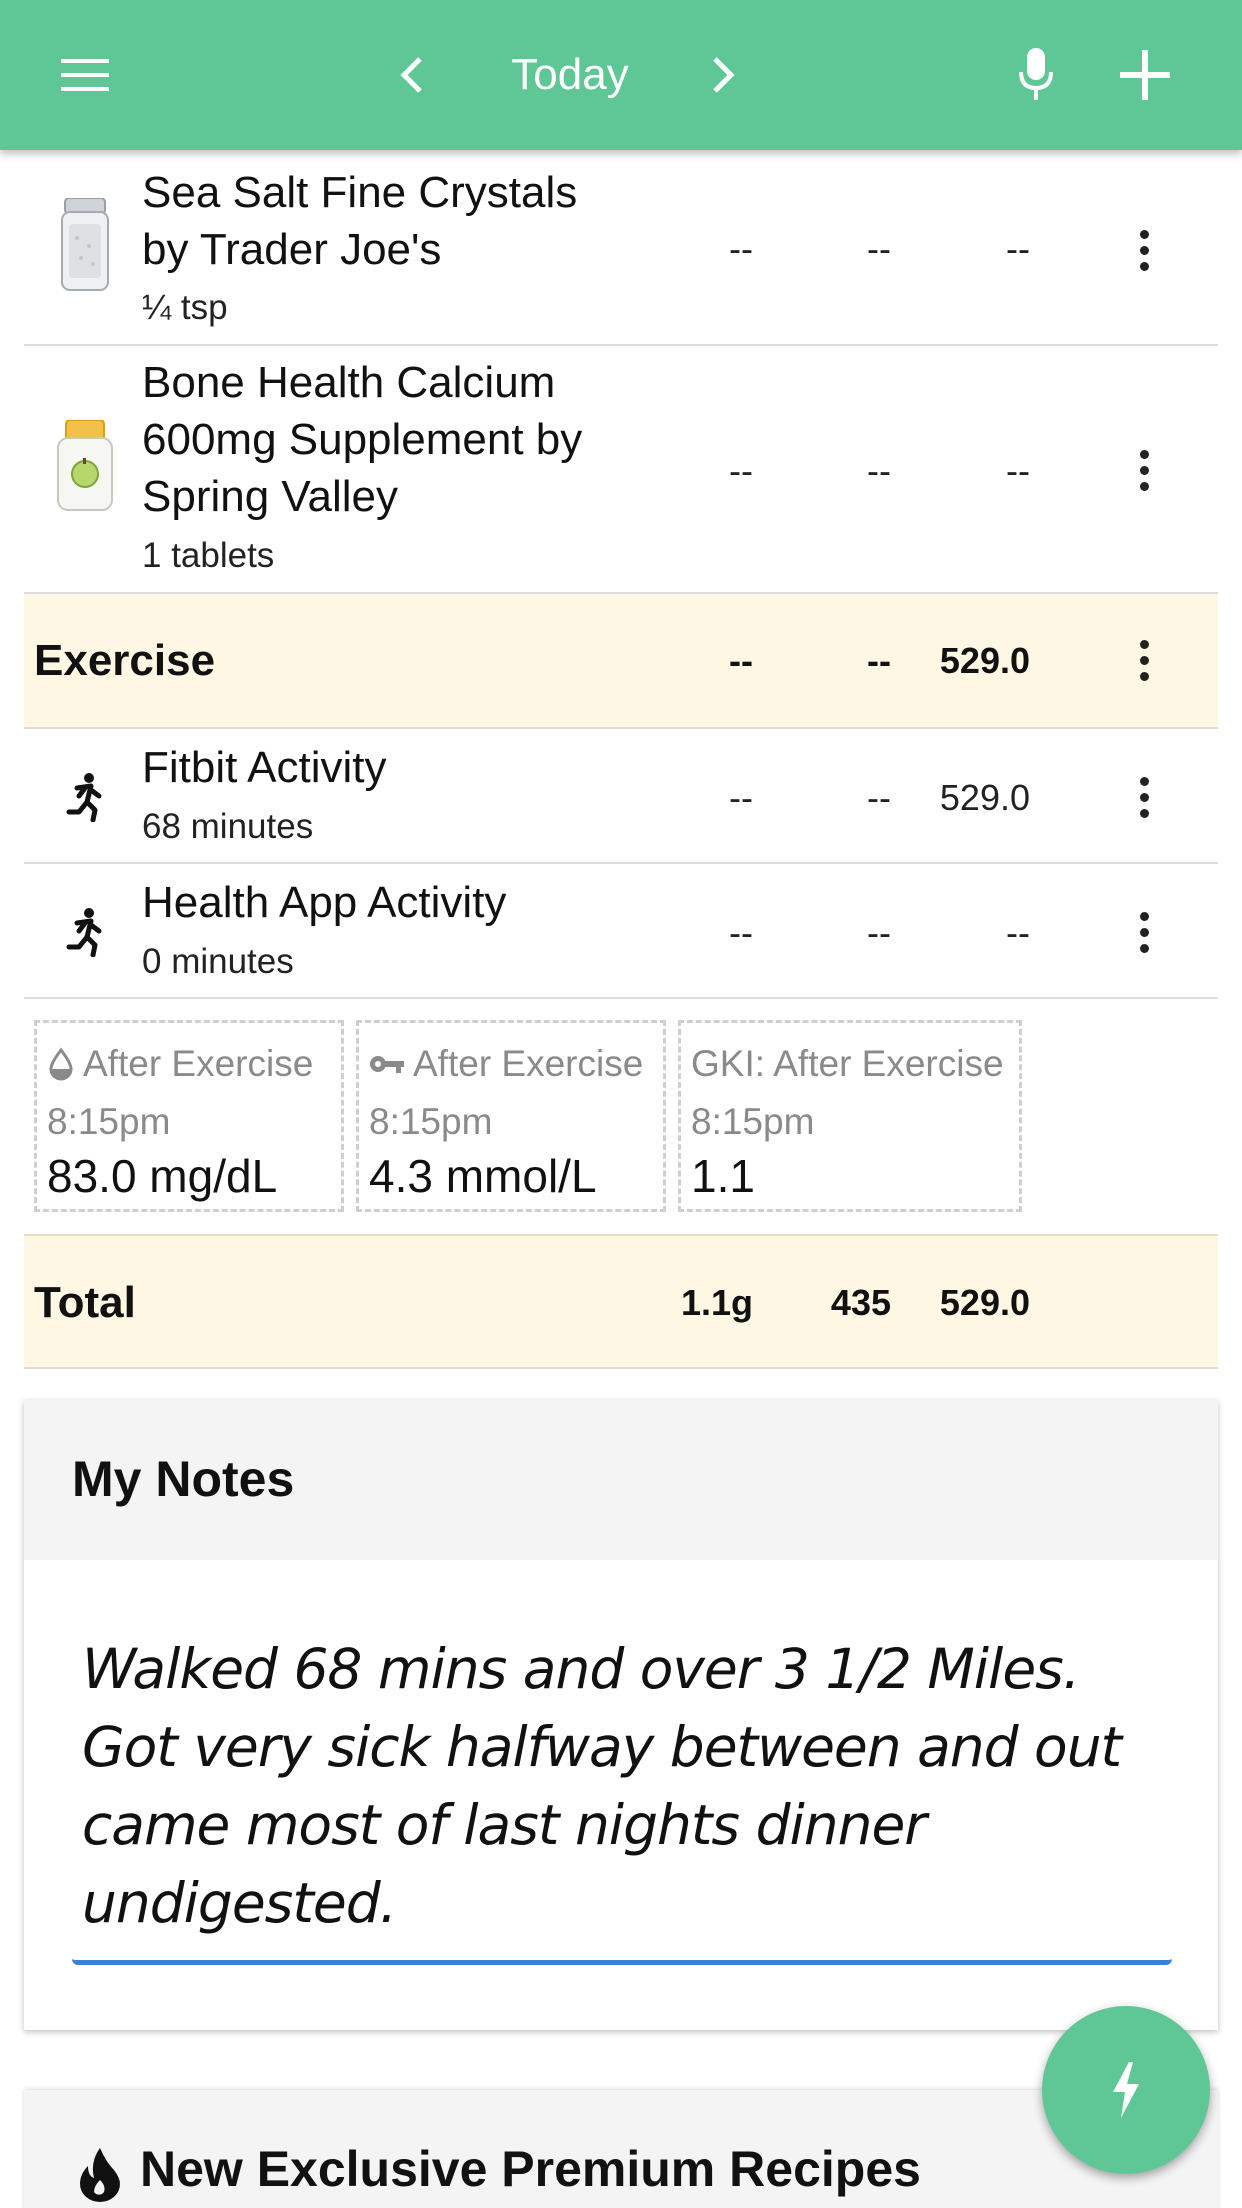  I want to click on item-title-line: by Trader Joe's, so click(292, 249).